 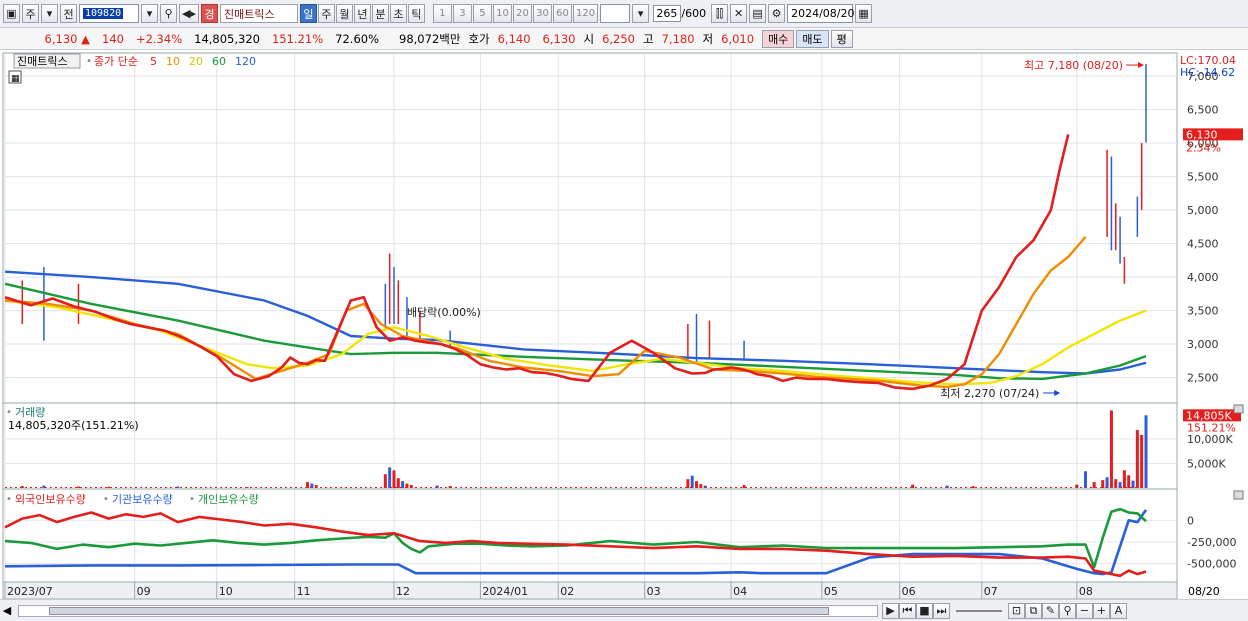 I want to click on price-tag-pct: 2.34%, so click(x=1203, y=147).